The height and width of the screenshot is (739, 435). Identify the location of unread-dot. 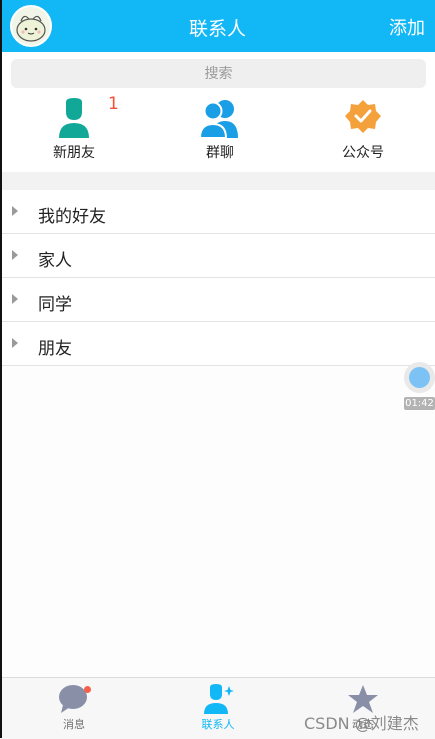
(87, 689).